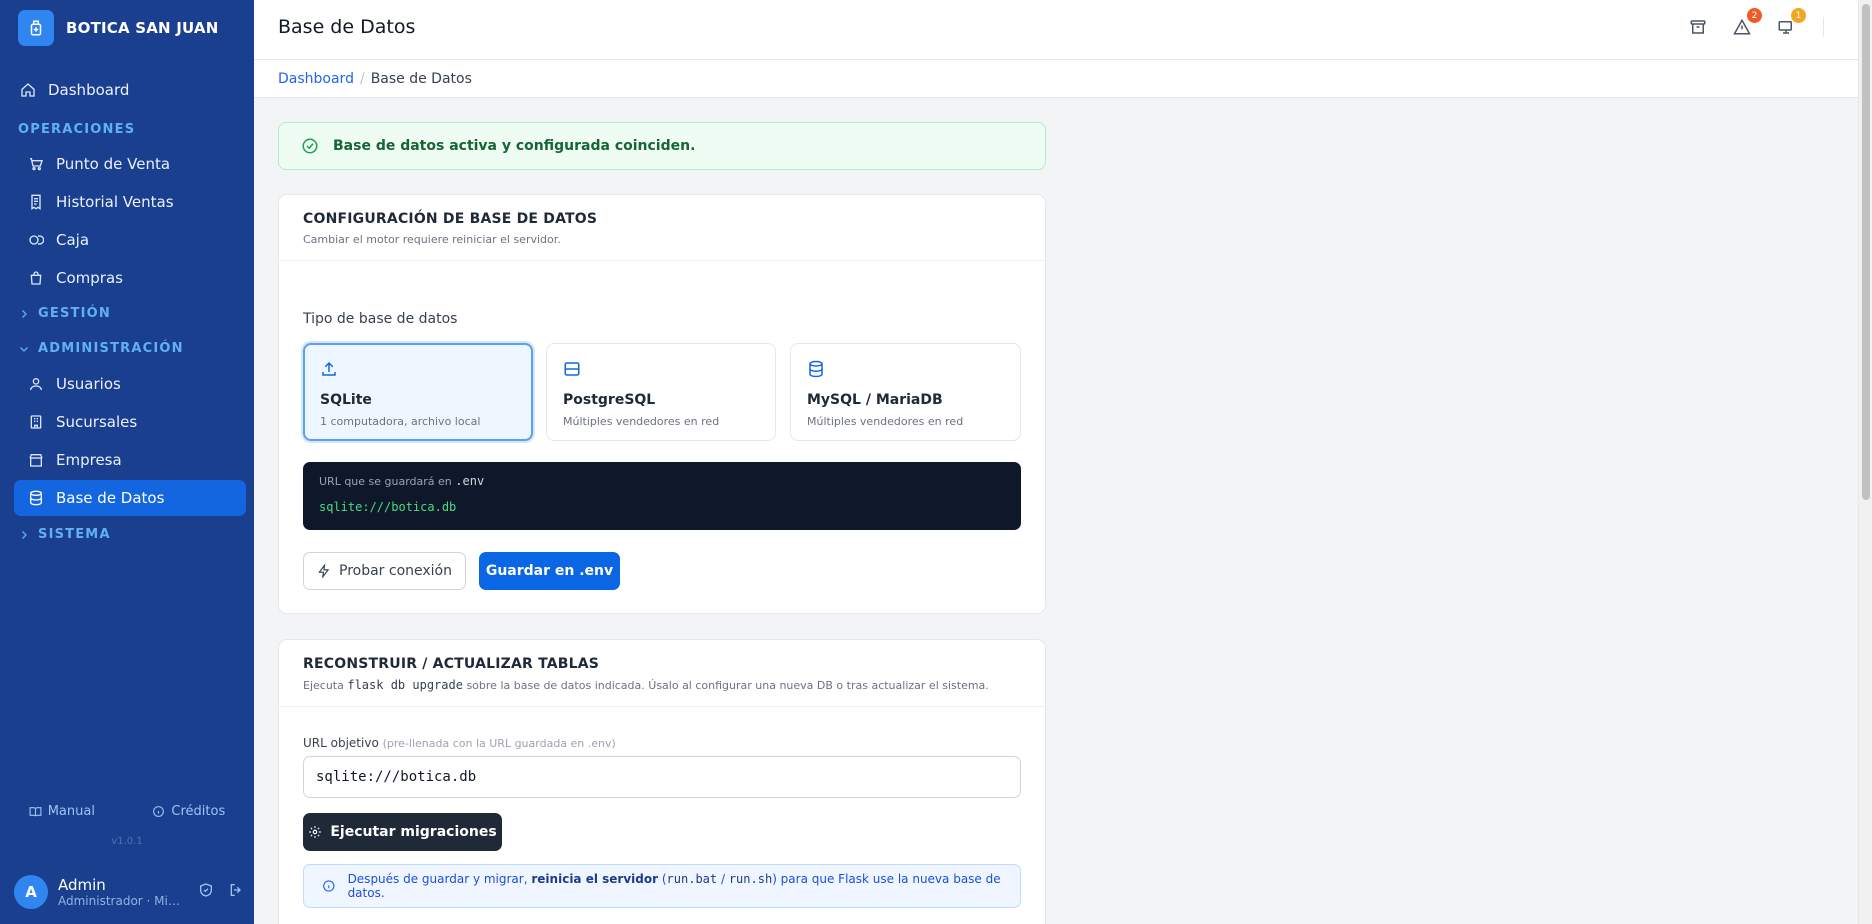 The image size is (1872, 924). Describe the element at coordinates (82, 885) in the screenshot. I see `user-name: Admin` at that location.